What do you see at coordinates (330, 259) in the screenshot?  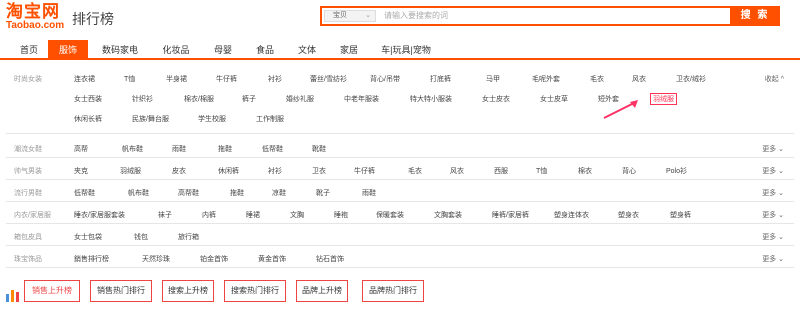 I see `category-link: 钻石首饰` at bounding box center [330, 259].